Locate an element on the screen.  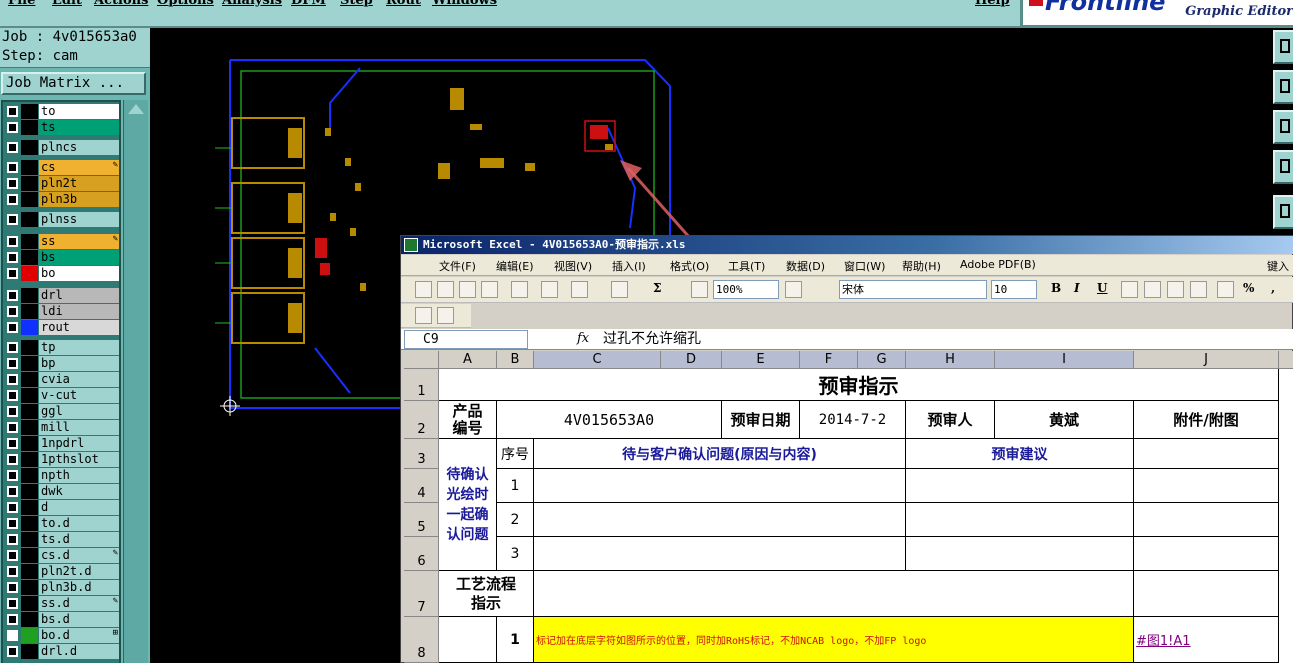
pdf-convert-icon is located at coordinates (423, 315).